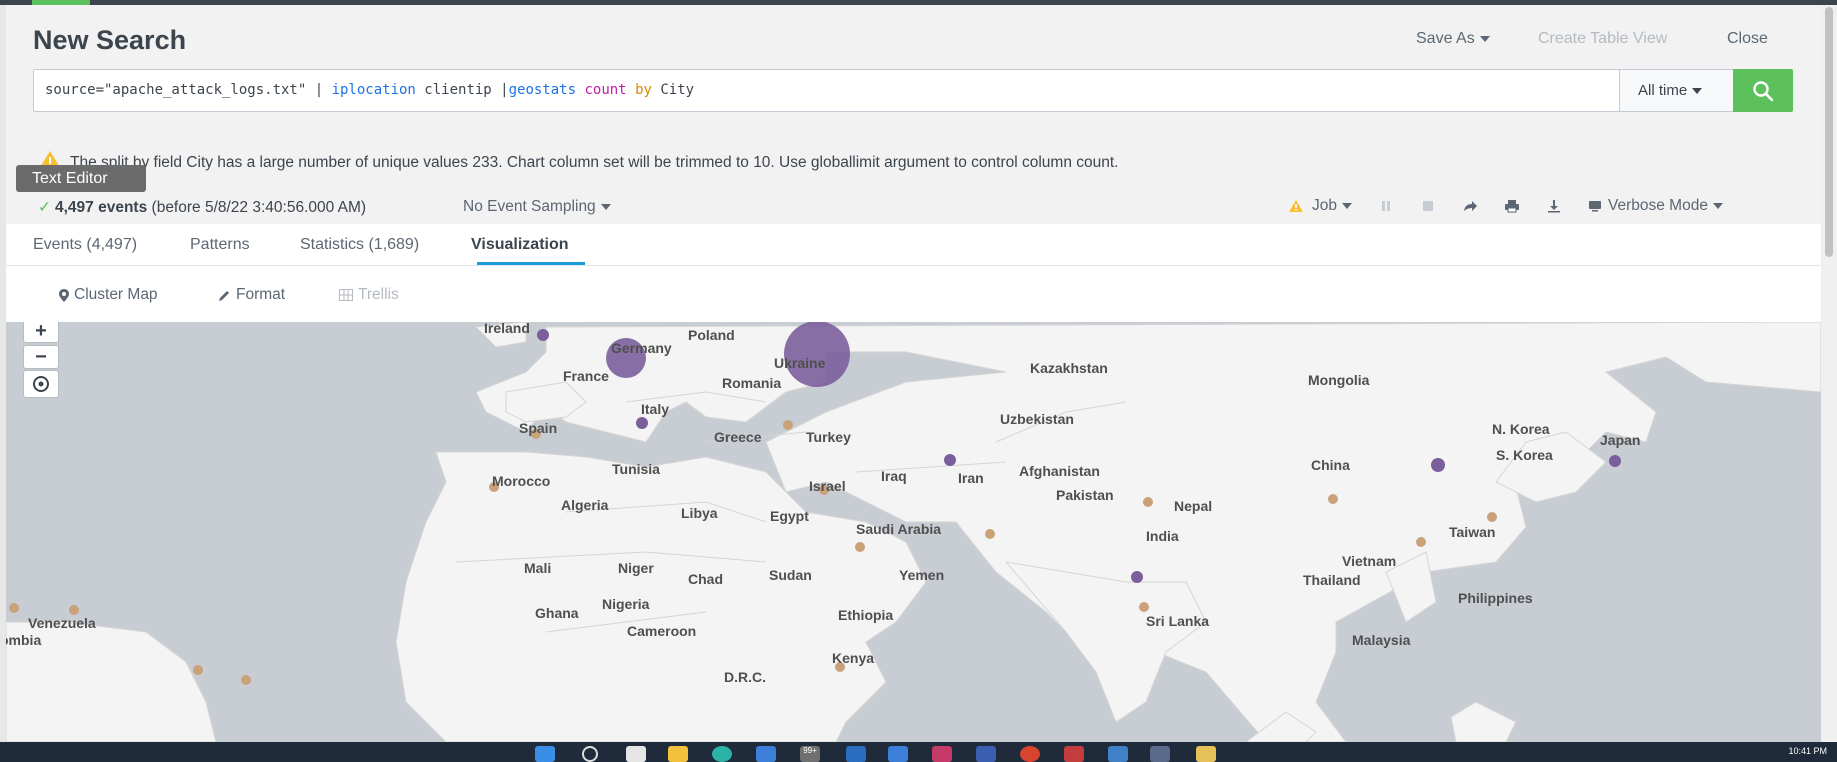 This screenshot has height=762, width=1837. I want to click on visualization-toolbar: Cluster Map Format Trellis, so click(913, 294).